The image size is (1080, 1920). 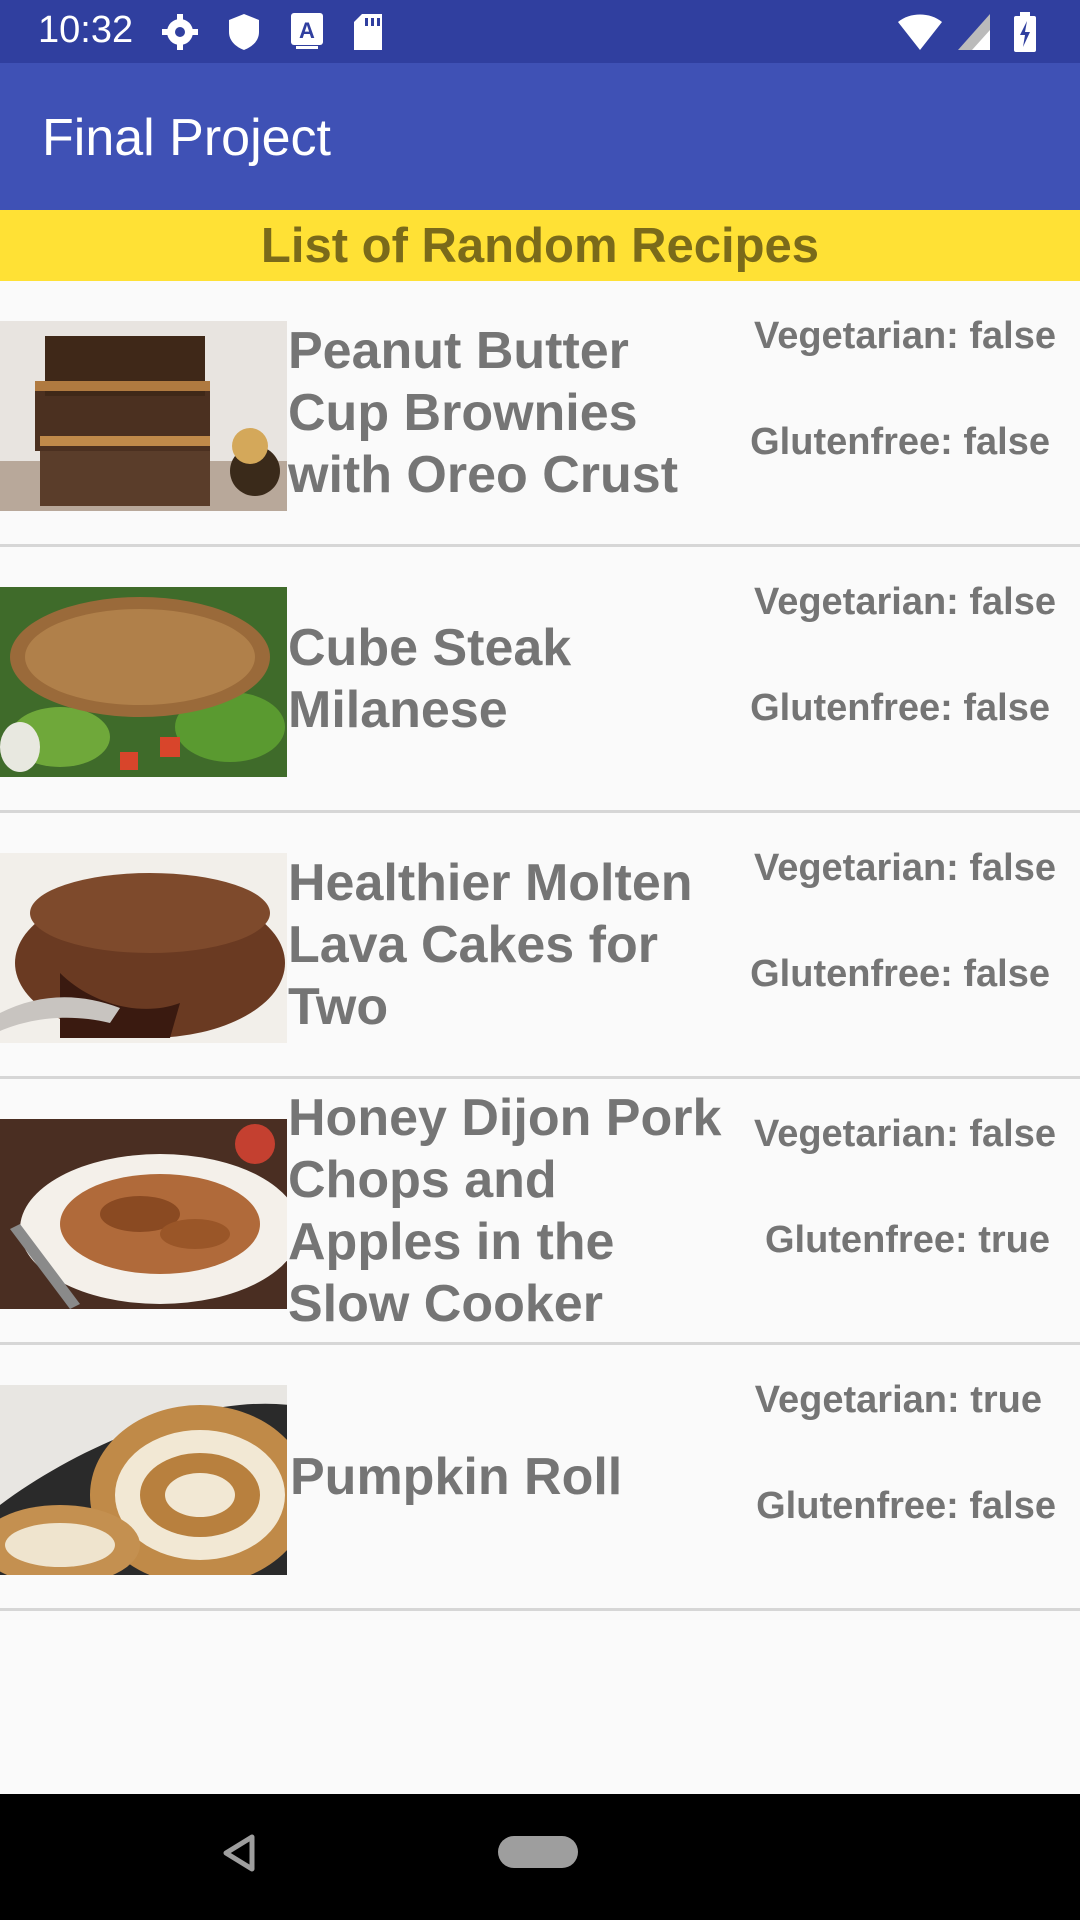 I want to click on brownies-photo, so click(x=143, y=416).